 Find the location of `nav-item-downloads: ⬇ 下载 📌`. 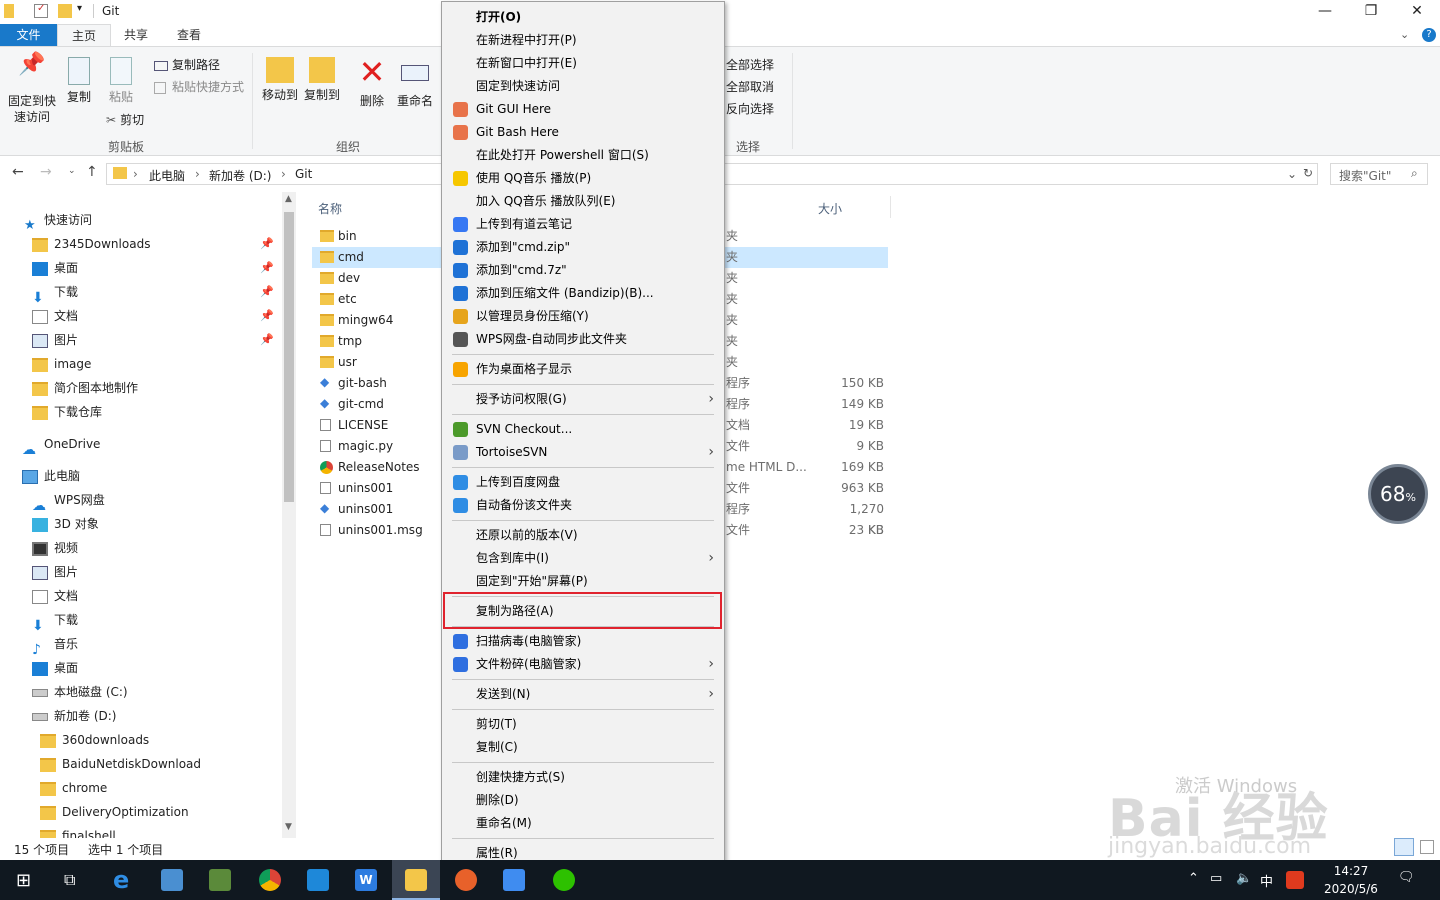

nav-item-downloads: ⬇ 下载 📌 is located at coordinates (156, 293).